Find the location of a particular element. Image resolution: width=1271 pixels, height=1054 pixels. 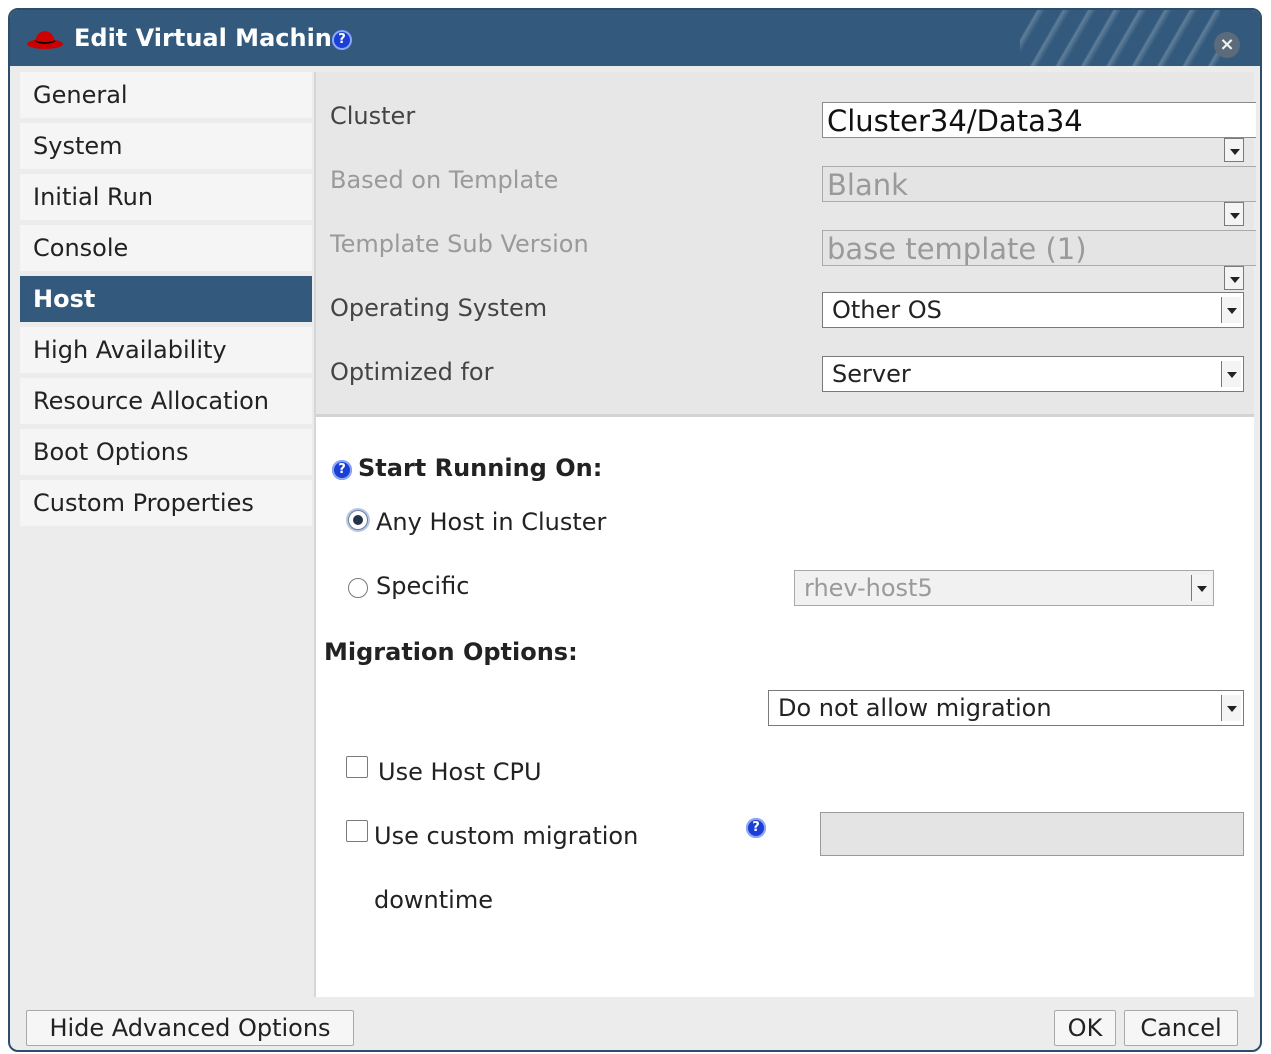

migration-mode-select: Do not allow migration is located at coordinates (1006, 708).